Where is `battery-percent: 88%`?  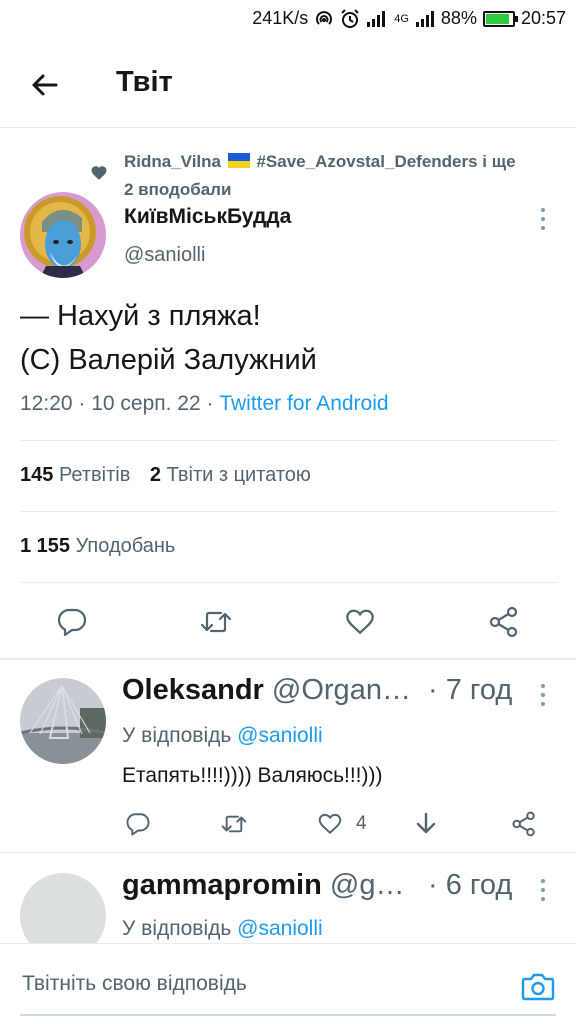 battery-percent: 88% is located at coordinates (458, 18).